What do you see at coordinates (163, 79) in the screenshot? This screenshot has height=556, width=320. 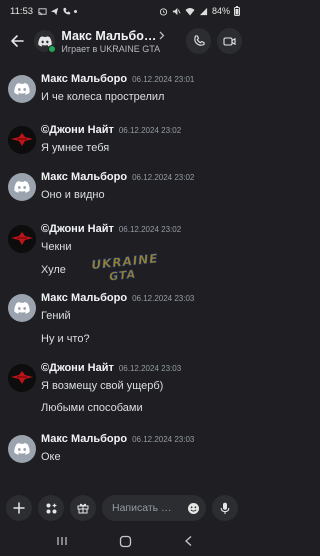 I see `message-timestamp: 06.12.2024 23:01` at bounding box center [163, 79].